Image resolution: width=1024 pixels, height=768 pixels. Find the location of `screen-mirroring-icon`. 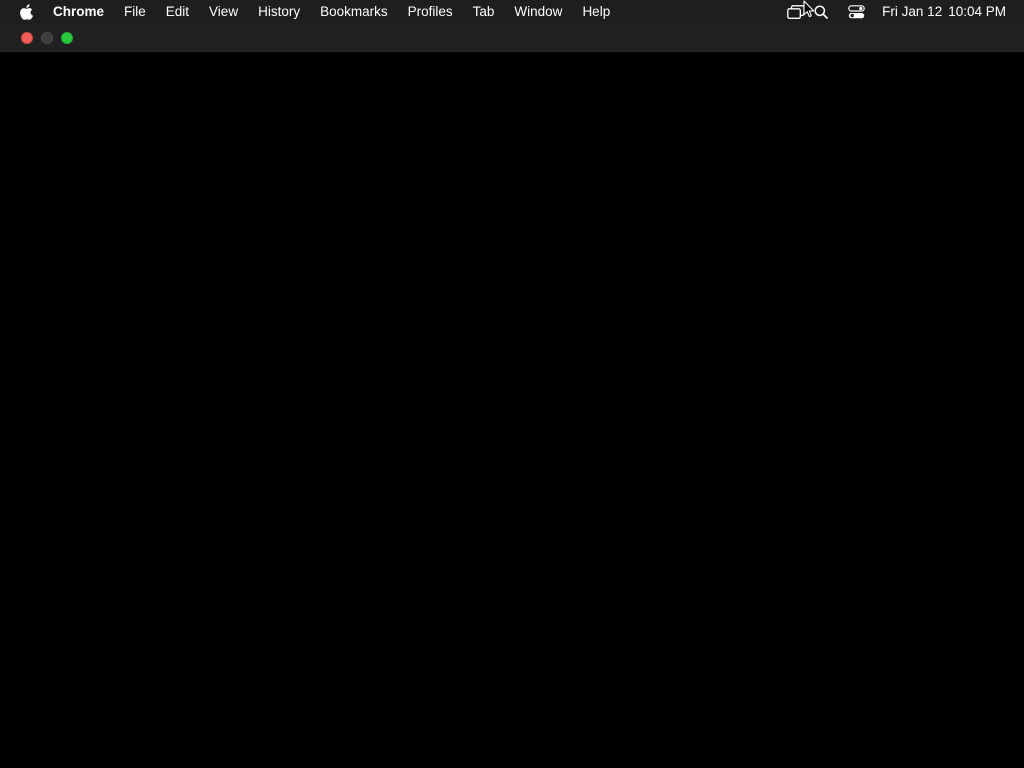

screen-mirroring-icon is located at coordinates (796, 12).